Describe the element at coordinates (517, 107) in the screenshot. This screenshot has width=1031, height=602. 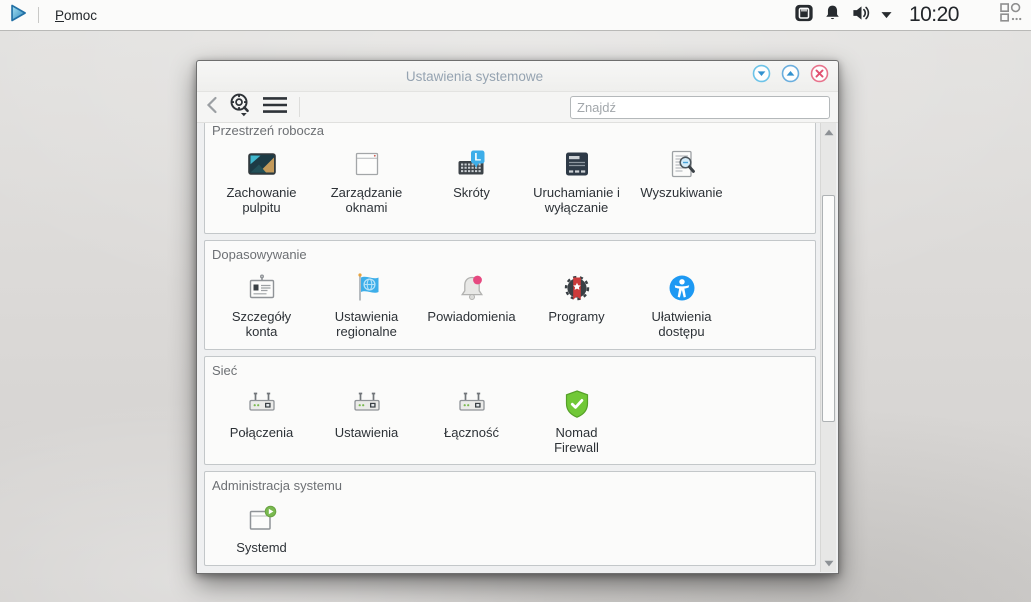
I see `toolbar` at that location.